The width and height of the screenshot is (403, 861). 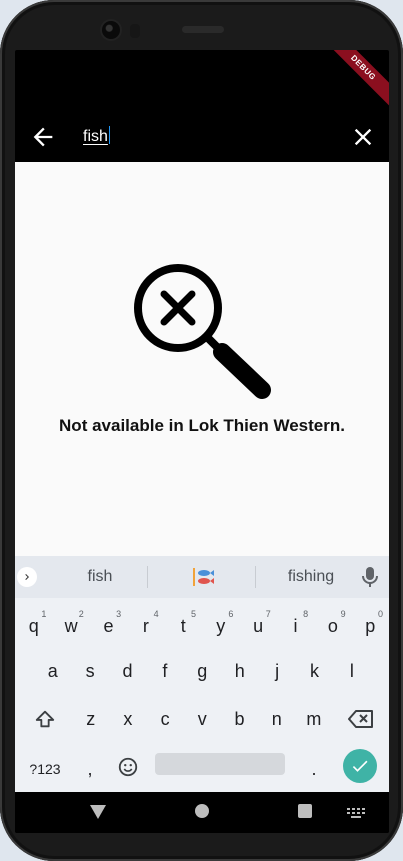 I want to click on key-label: p, so click(x=370, y=626).